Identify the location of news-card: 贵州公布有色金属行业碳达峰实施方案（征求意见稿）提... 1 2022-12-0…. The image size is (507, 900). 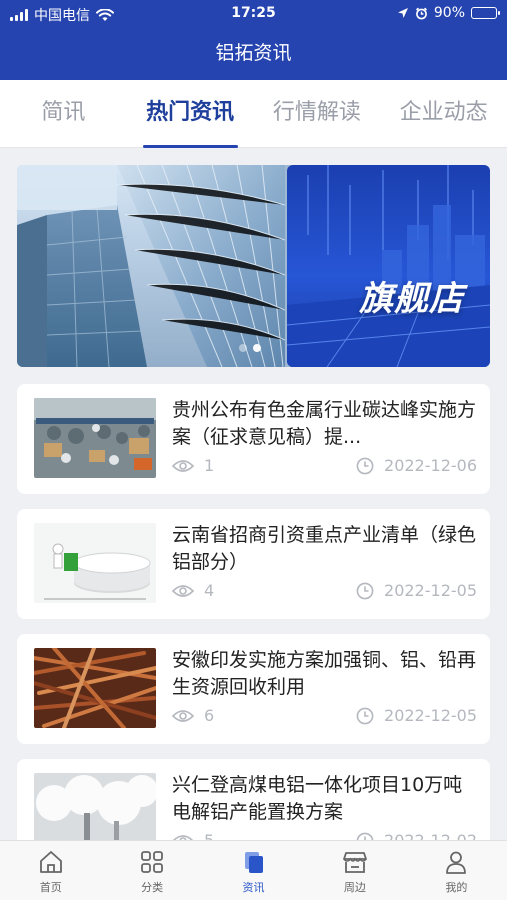
(253, 439).